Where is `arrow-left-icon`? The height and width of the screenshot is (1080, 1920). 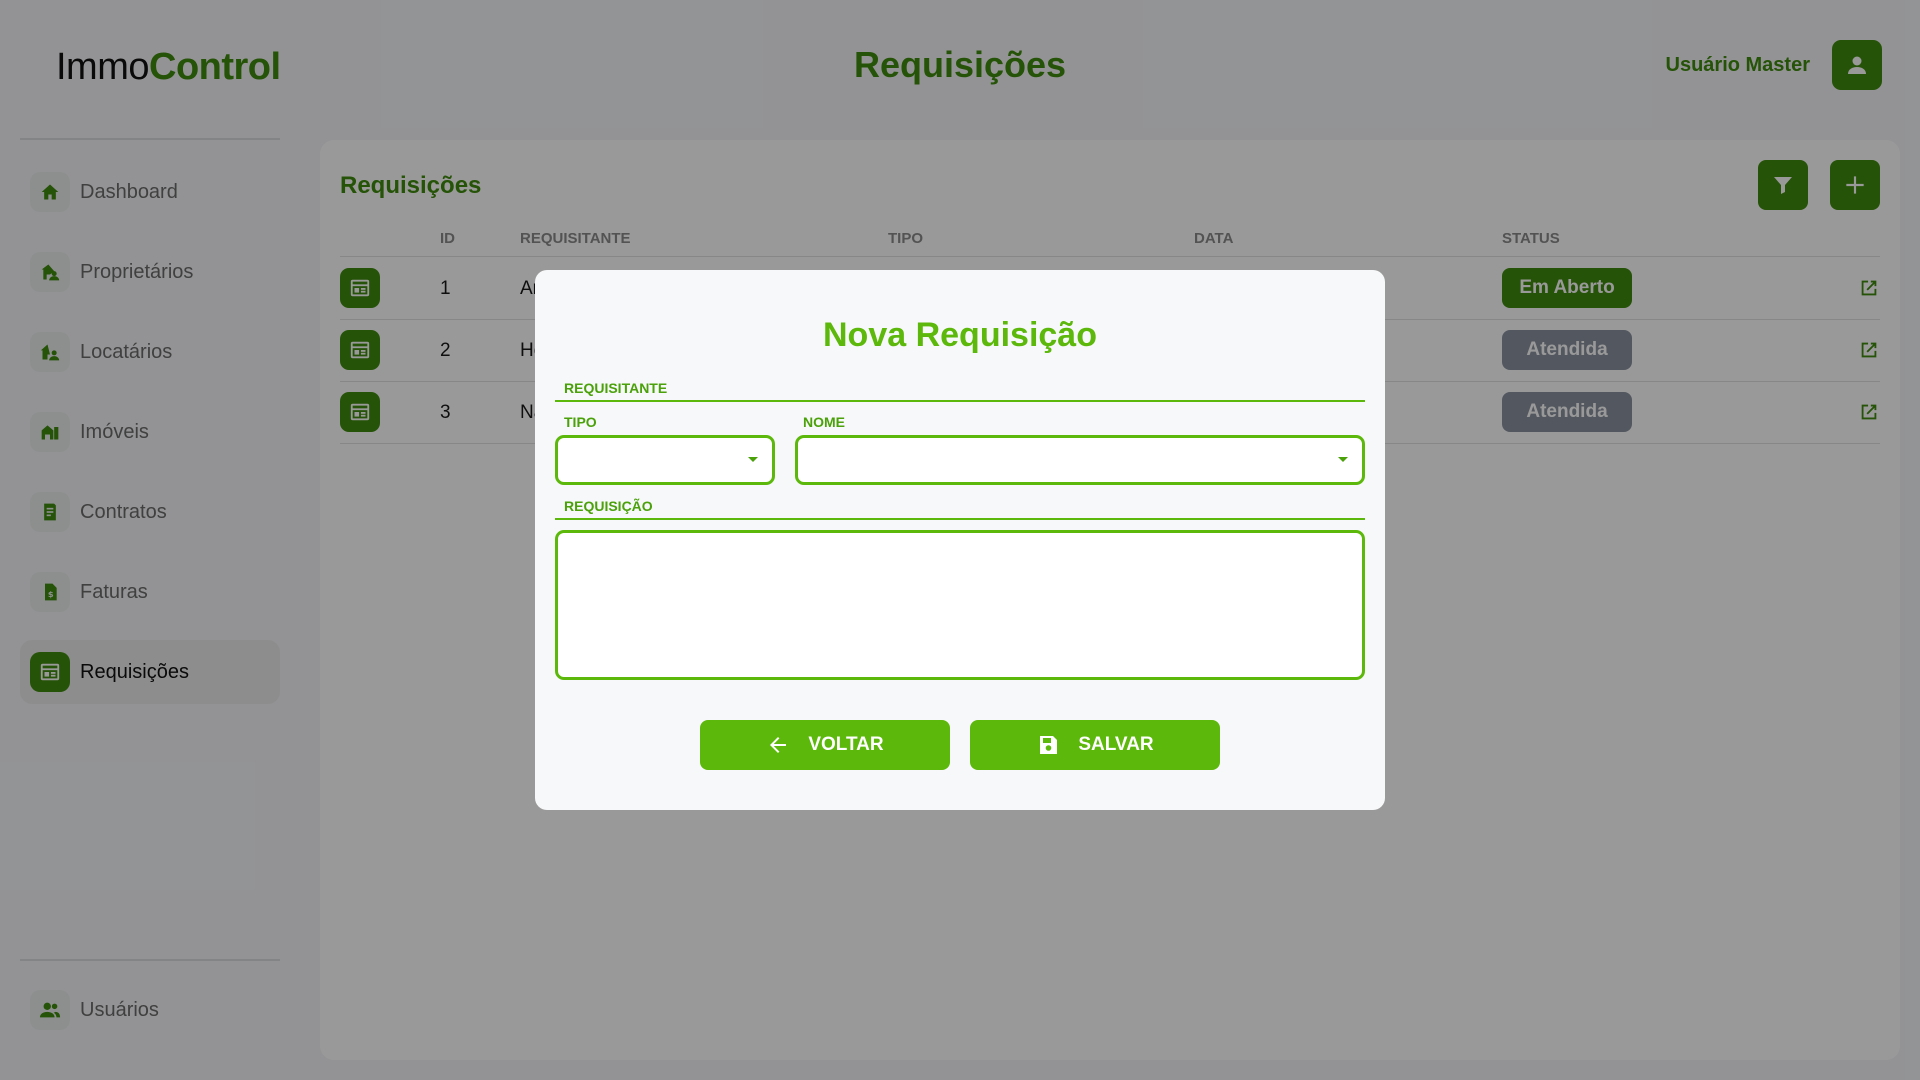
arrow-left-icon is located at coordinates (778, 745).